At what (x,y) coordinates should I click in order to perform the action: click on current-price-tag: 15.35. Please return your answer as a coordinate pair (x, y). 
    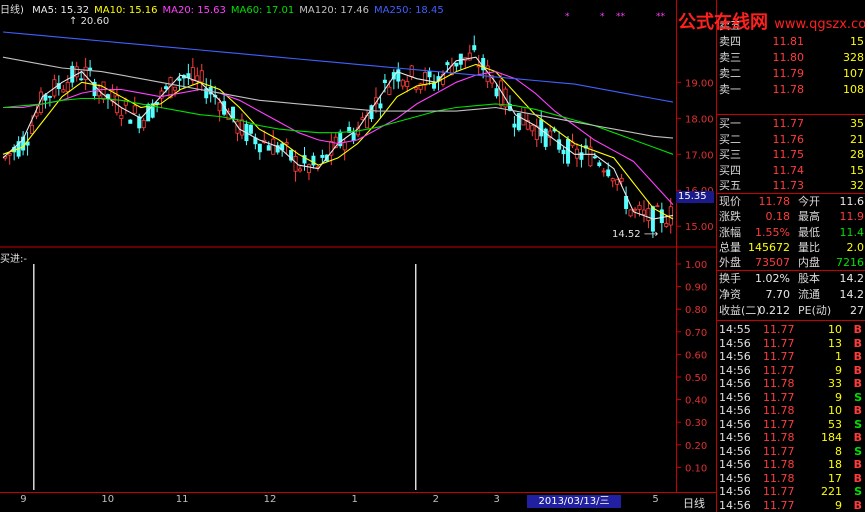
    Looking at the image, I should click on (695, 197).